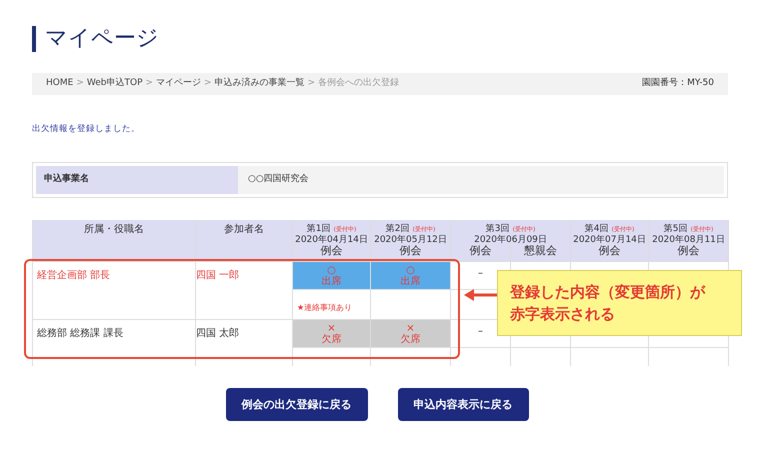  What do you see at coordinates (297, 405) in the screenshot?
I see `back-button: 例会の出欠登録に戻る` at bounding box center [297, 405].